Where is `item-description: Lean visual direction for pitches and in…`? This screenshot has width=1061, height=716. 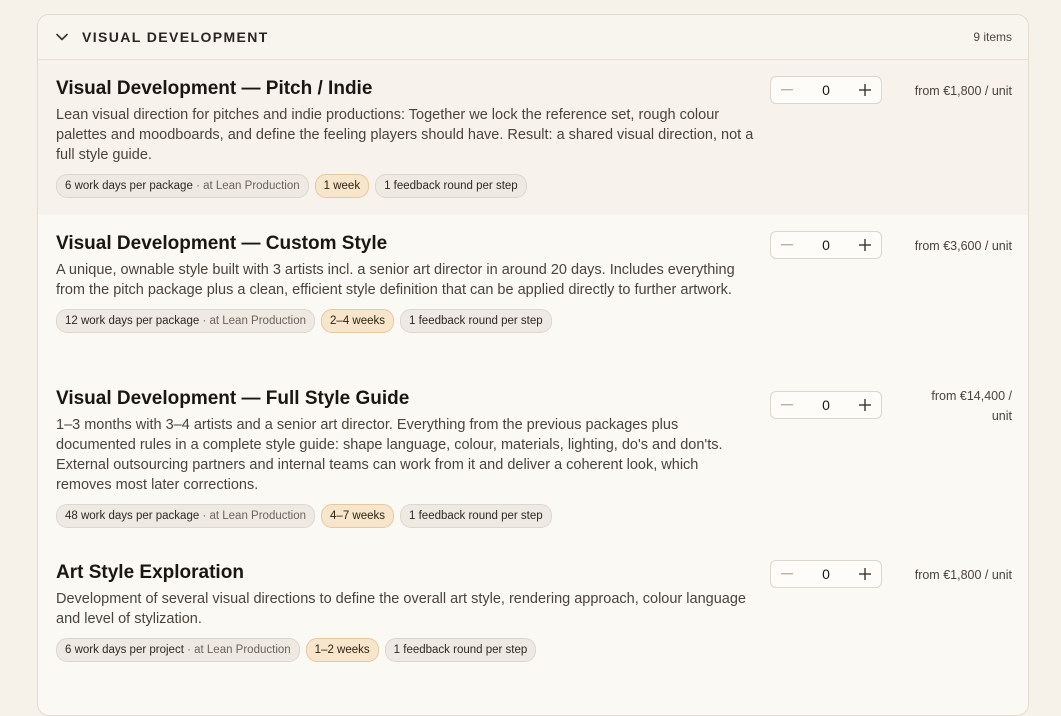 item-description: Lean visual direction for pitches and in… is located at coordinates (405, 135).